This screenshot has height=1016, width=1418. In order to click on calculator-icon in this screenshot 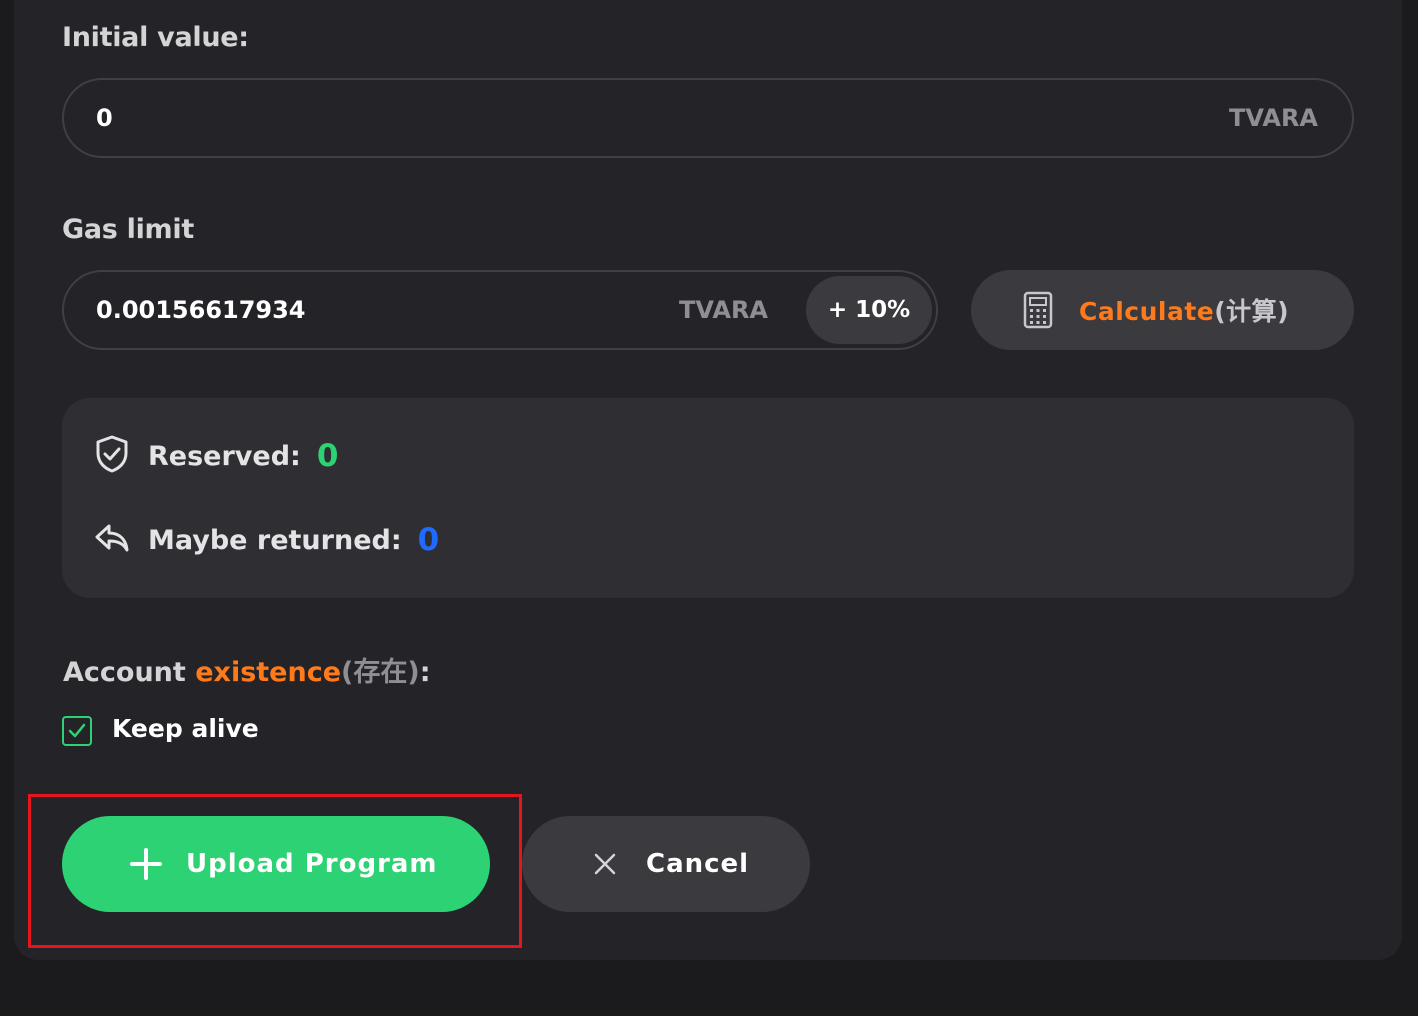, I will do `click(1038, 312)`.